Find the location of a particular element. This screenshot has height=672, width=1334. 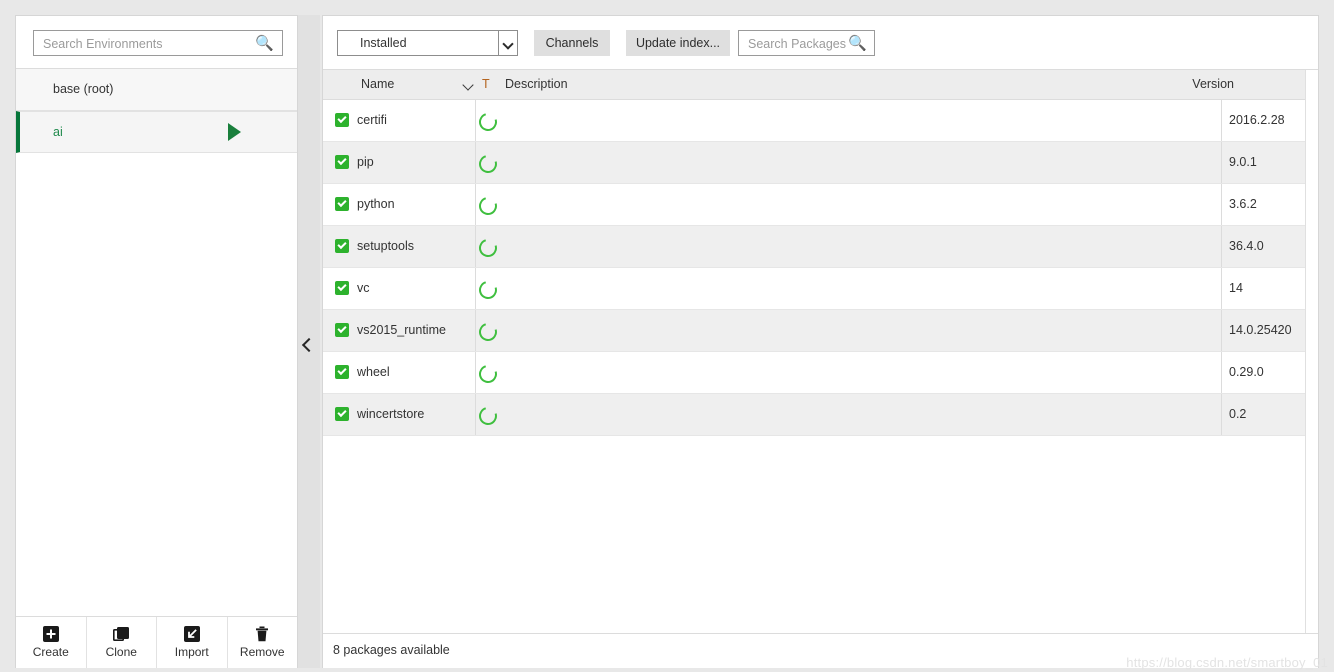

package-filter-select: Installed is located at coordinates (427, 43).